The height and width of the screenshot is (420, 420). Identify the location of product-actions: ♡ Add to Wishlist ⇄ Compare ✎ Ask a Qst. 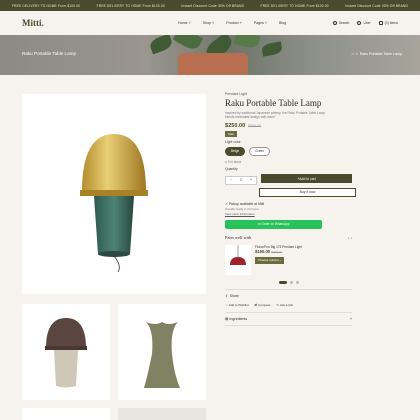
(288, 305).